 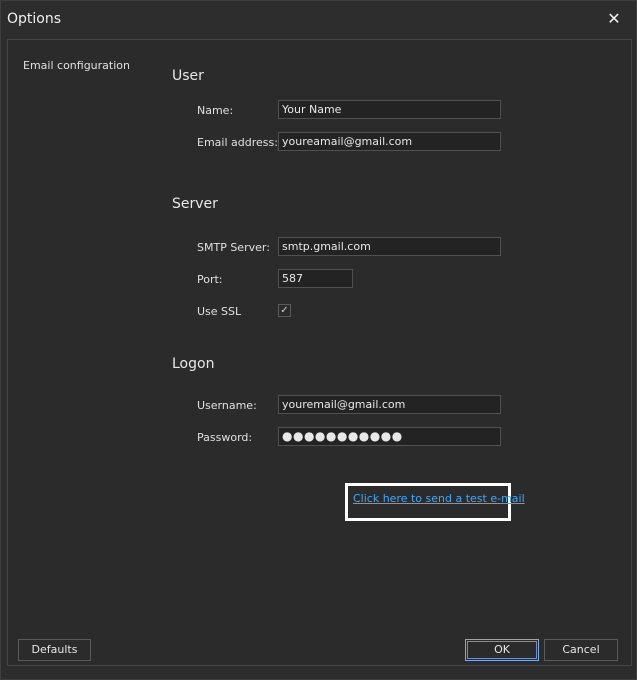 I want to click on email-address-label: Email address:, so click(x=237, y=142).